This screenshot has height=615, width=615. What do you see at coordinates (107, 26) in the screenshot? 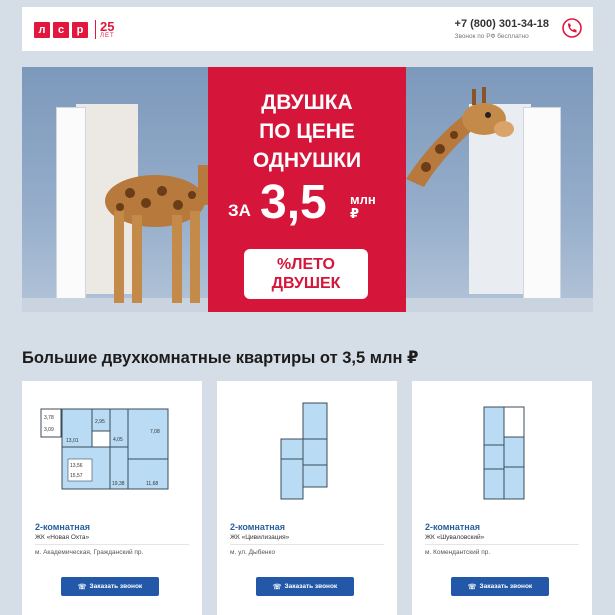
I see `logo-years: 25` at bounding box center [107, 26].